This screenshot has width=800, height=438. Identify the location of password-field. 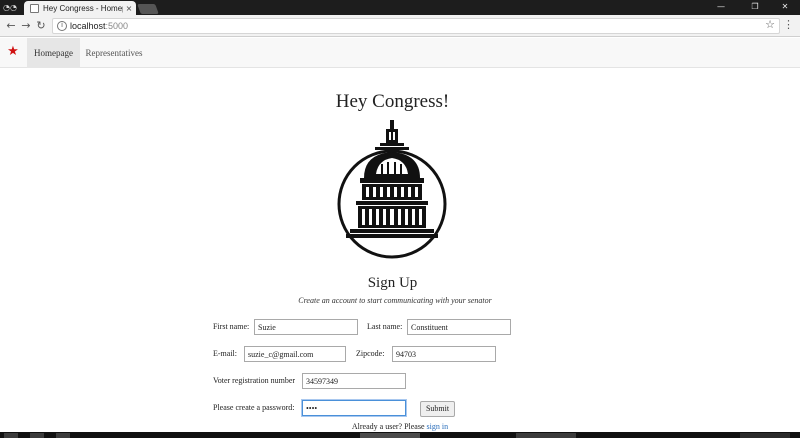
(354, 408).